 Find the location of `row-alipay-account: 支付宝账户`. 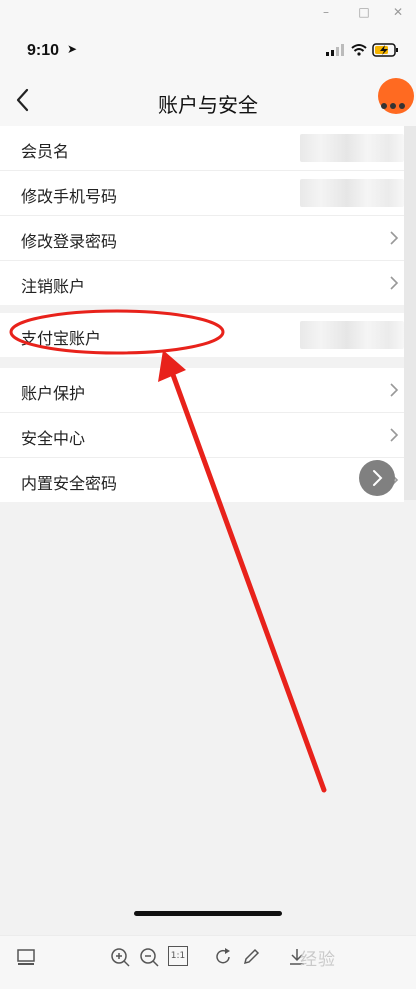

row-alipay-account: 支付宝账户 is located at coordinates (202, 335).